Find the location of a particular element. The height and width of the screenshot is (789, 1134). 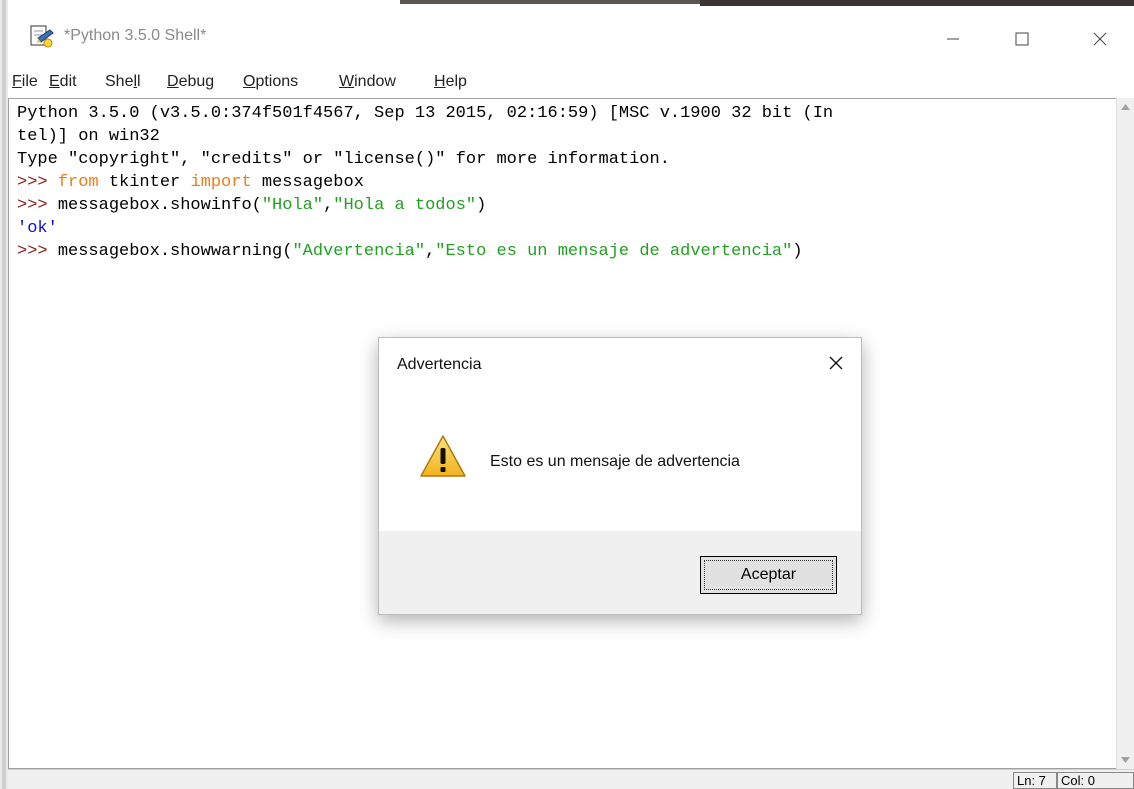

accept-button: Aceptar is located at coordinates (768, 575).